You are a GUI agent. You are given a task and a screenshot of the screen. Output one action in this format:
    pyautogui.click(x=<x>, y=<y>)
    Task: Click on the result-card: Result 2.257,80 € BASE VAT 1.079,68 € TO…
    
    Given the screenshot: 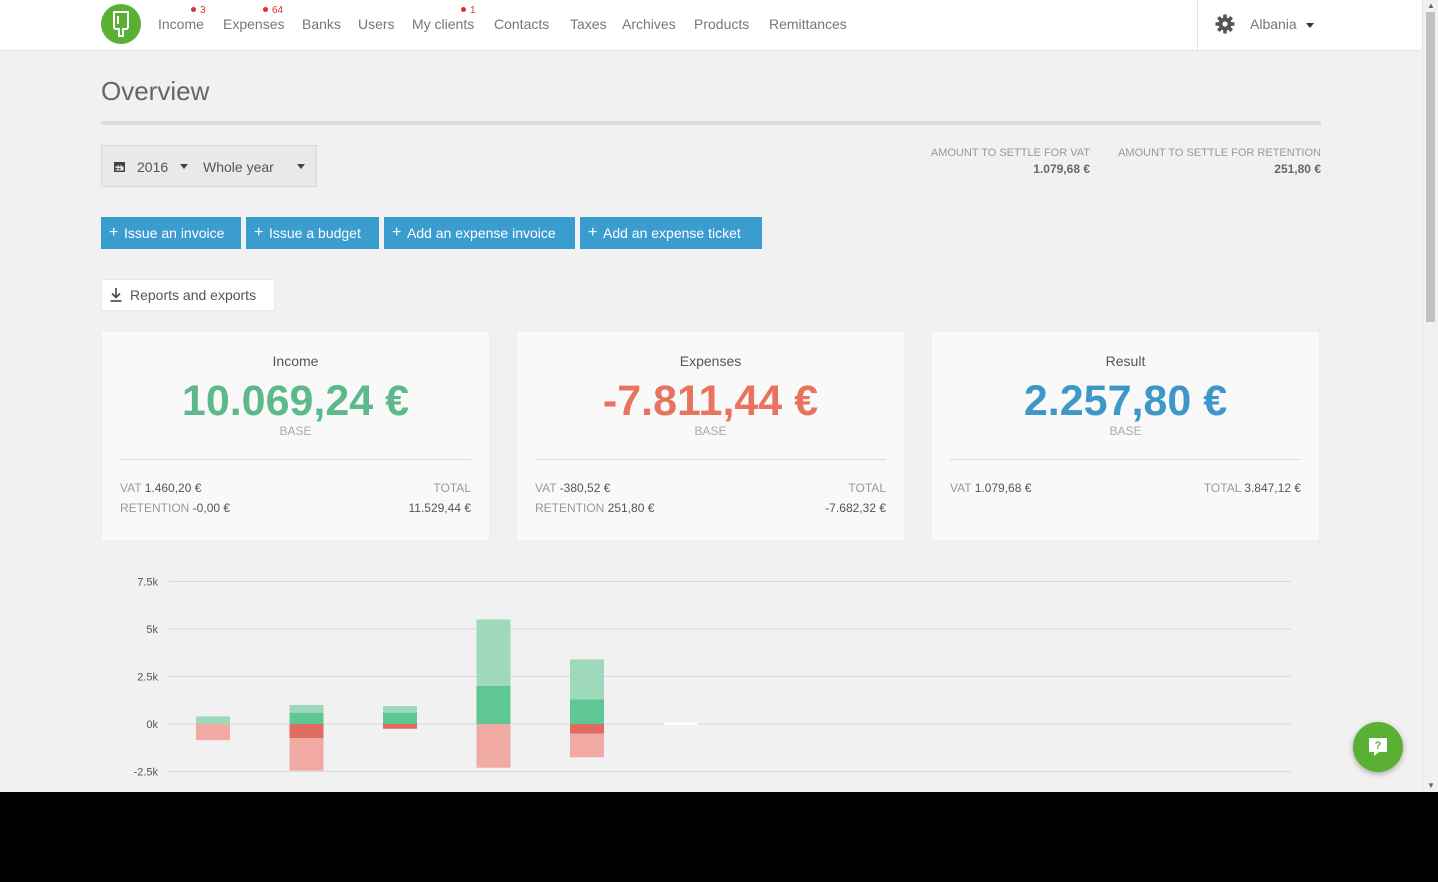 What is the action you would take?
    pyautogui.click(x=1125, y=436)
    